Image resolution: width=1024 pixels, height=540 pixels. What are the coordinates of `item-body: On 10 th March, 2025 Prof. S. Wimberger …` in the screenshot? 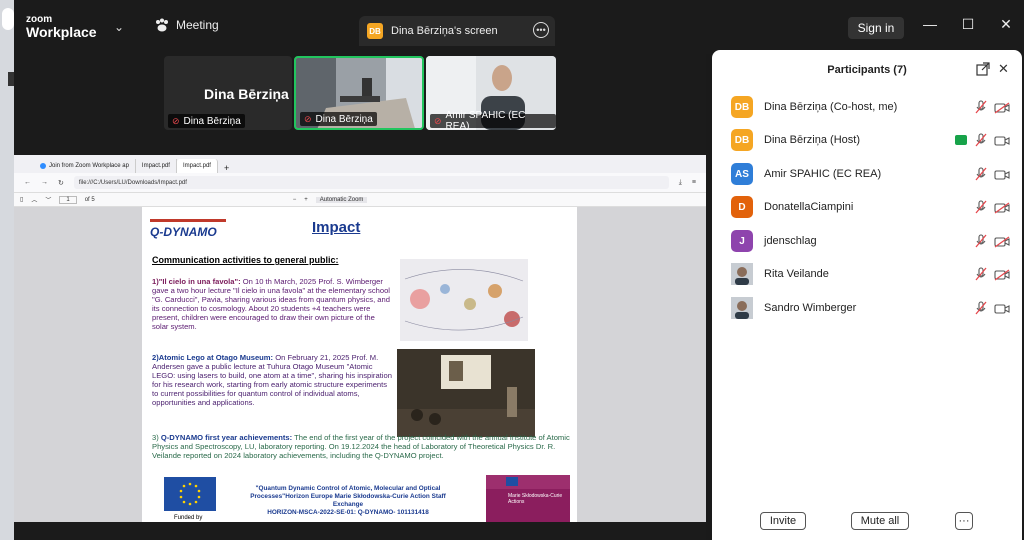 It's located at (271, 304).